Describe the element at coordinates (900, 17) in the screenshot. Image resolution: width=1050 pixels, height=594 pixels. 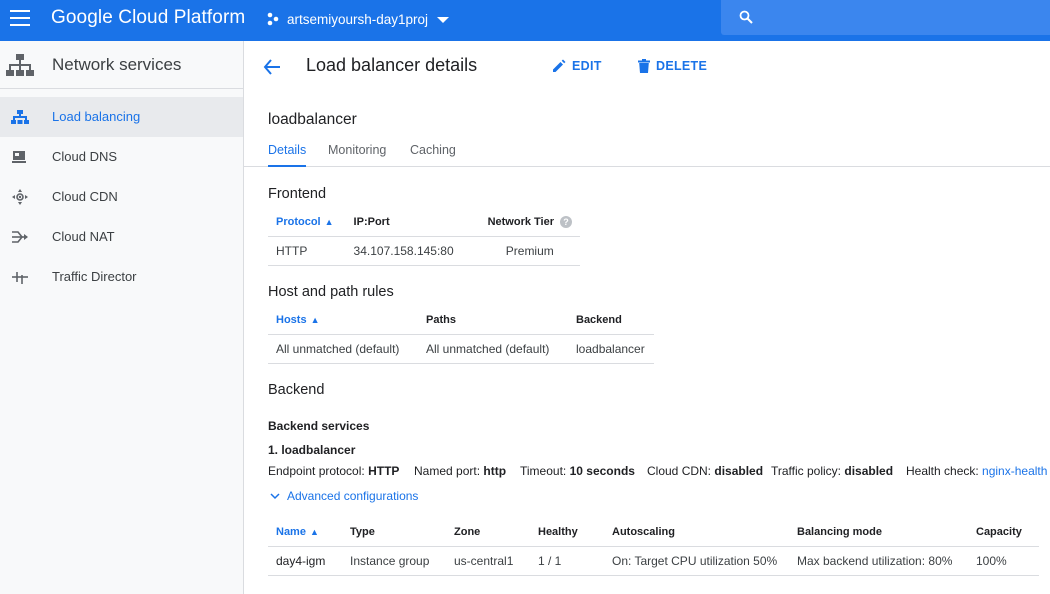
I see `search-input` at that location.